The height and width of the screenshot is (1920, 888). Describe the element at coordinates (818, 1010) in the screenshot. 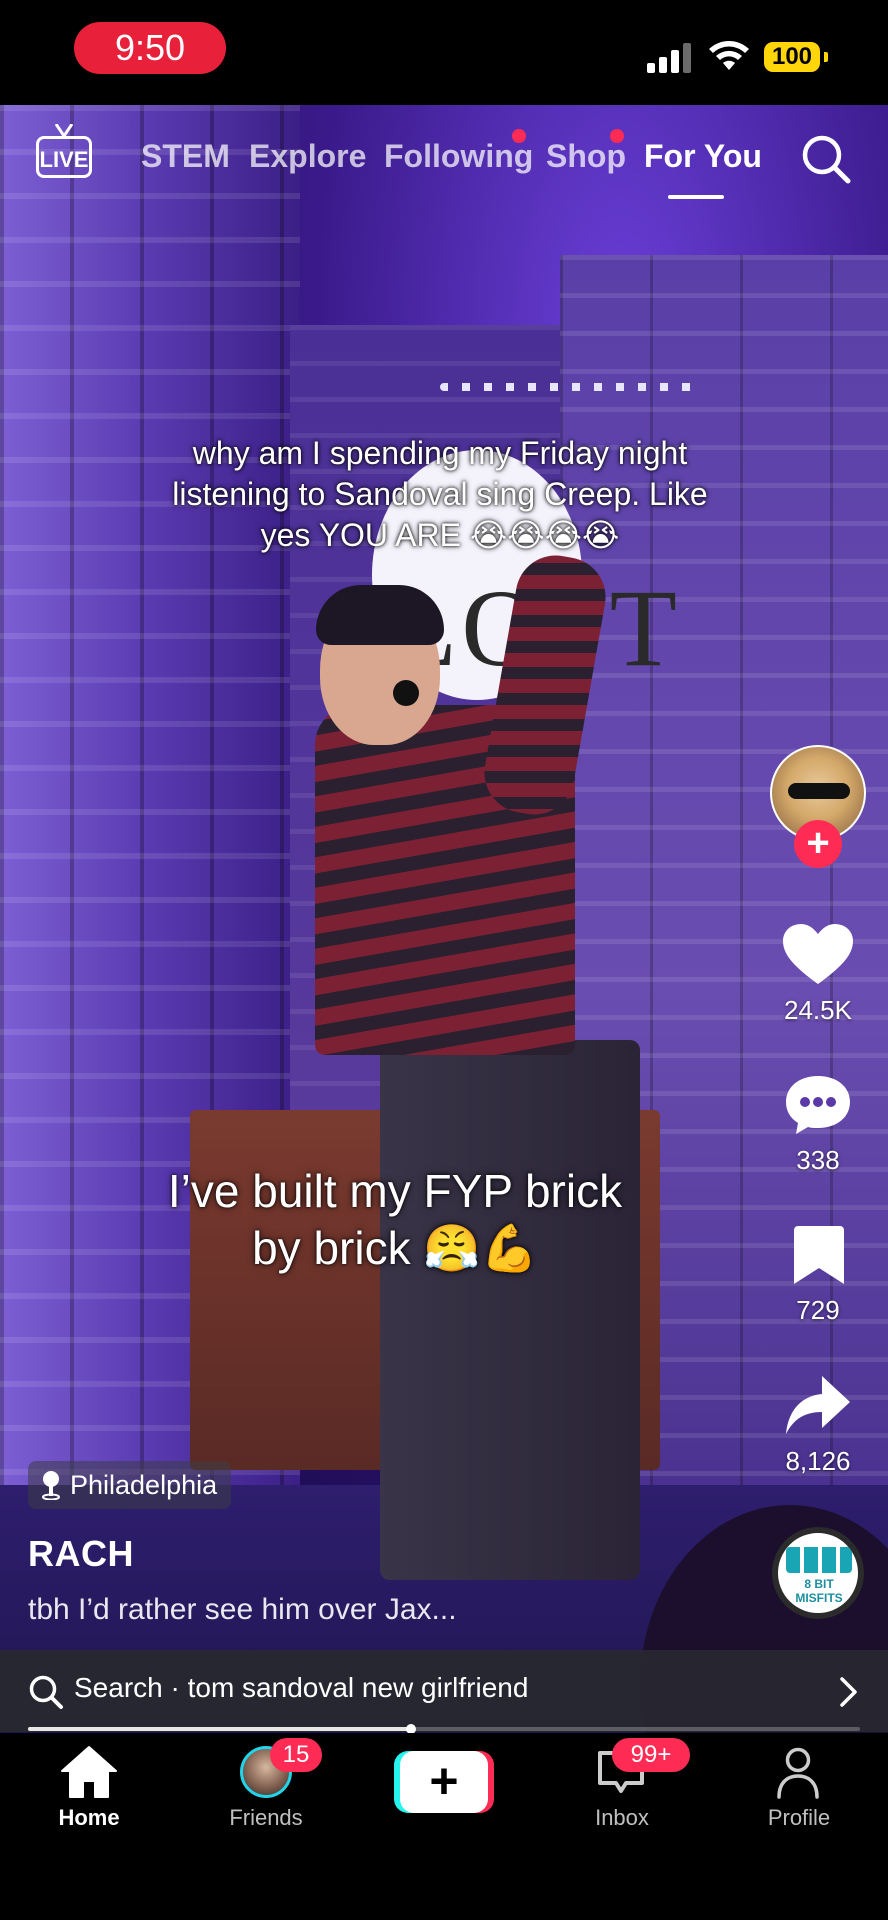

I see `like-count: 24.5K` at that location.